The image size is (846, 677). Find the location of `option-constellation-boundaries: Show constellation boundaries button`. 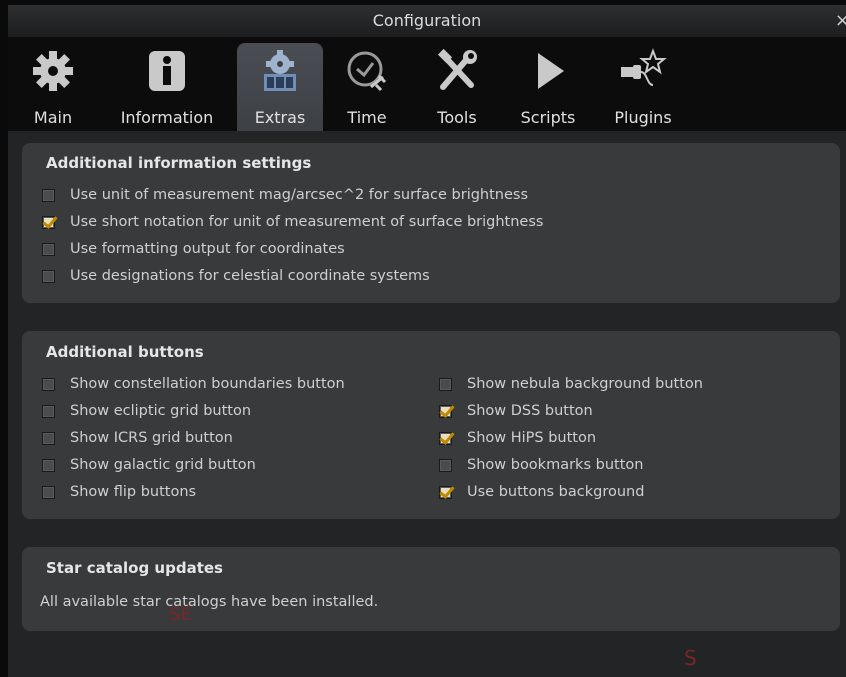

option-constellation-boundaries: Show constellation boundaries button is located at coordinates (193, 384).